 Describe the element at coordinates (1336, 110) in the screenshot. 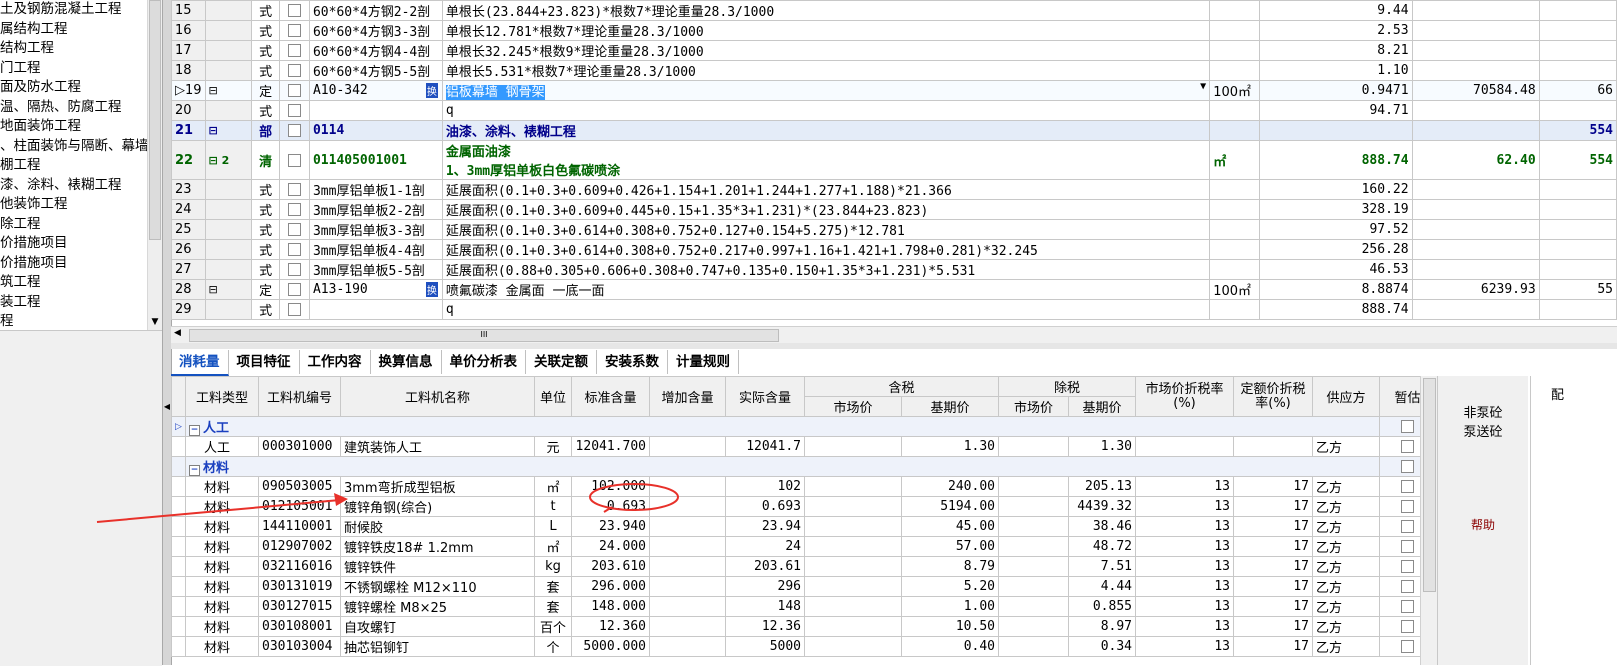

I see `row-qty: 94.71` at that location.